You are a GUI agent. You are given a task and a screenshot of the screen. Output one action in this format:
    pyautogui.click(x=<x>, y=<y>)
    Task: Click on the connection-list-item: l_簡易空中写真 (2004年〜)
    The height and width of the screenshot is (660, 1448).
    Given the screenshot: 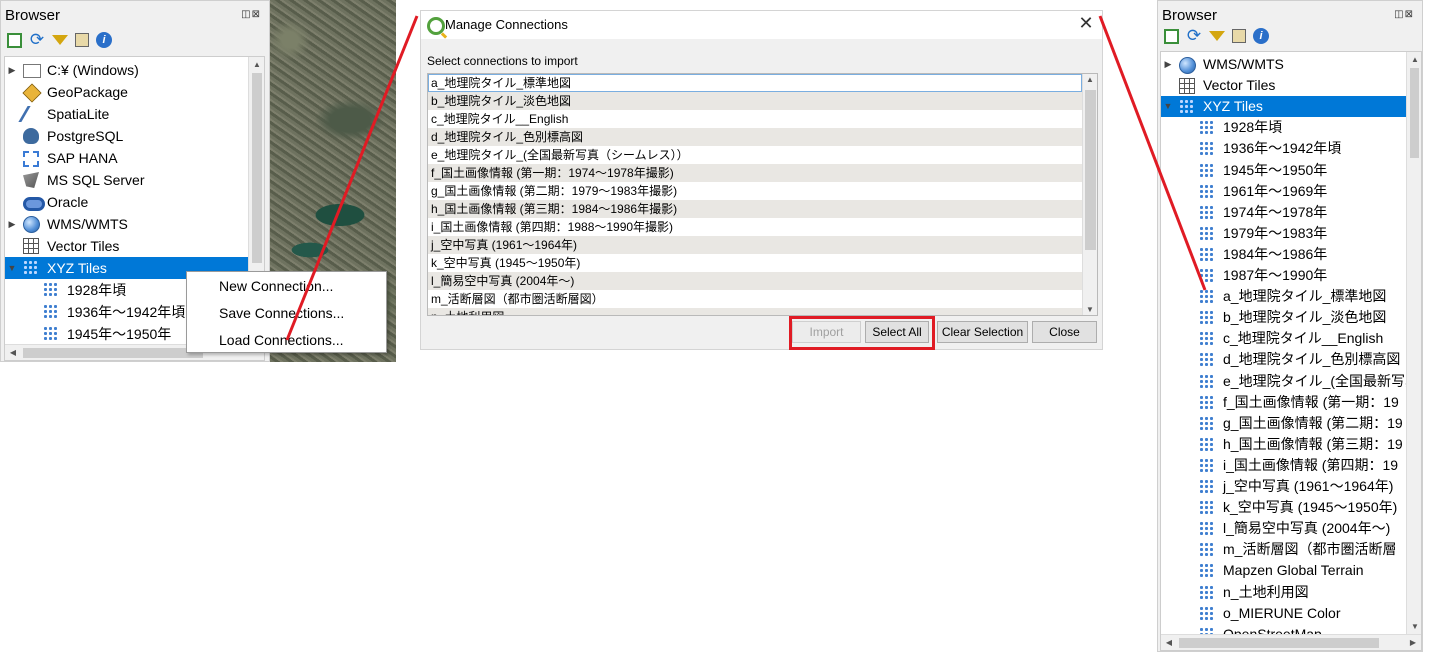 What is the action you would take?
    pyautogui.click(x=755, y=281)
    